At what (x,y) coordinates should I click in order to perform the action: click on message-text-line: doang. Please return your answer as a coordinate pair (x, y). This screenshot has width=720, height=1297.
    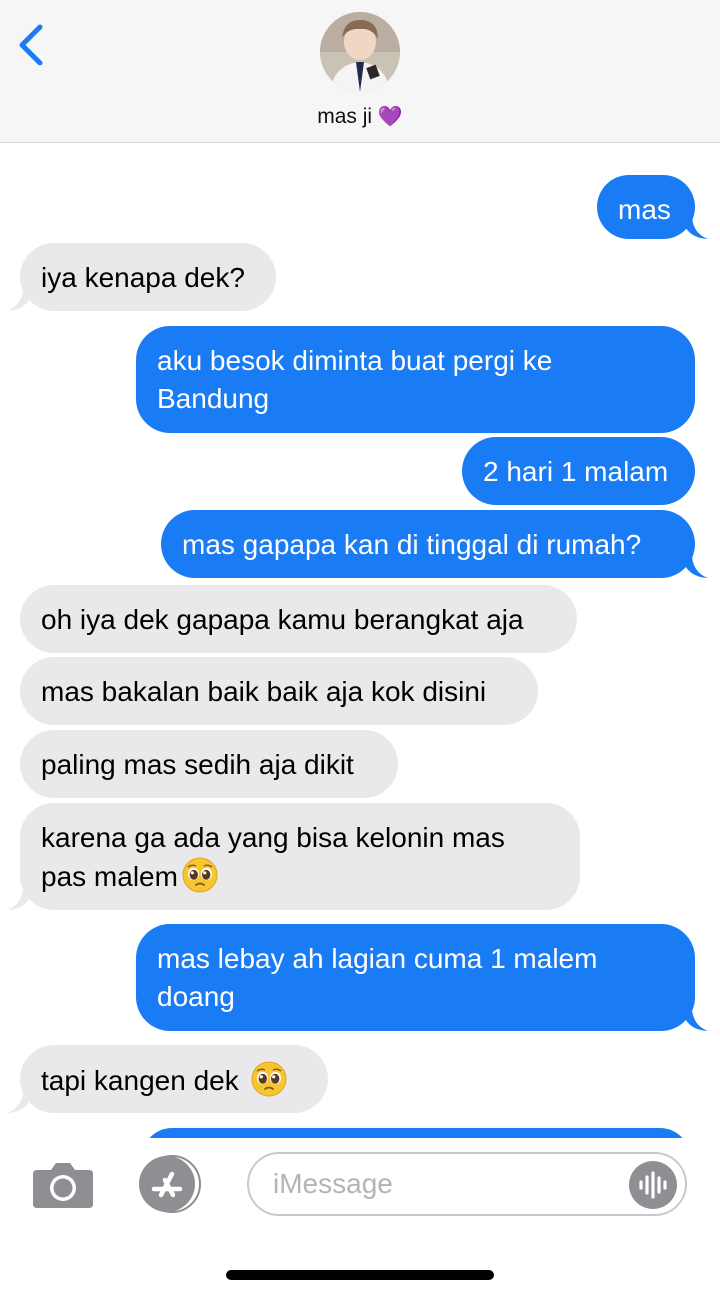
    Looking at the image, I should click on (196, 996).